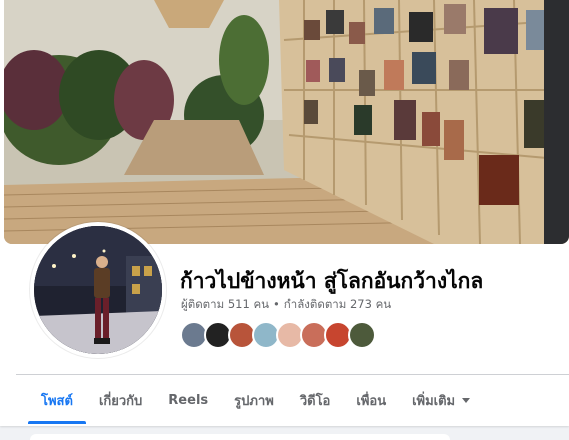 This screenshot has width=569, height=440. I want to click on tab-posts: โพสต์, so click(57, 400).